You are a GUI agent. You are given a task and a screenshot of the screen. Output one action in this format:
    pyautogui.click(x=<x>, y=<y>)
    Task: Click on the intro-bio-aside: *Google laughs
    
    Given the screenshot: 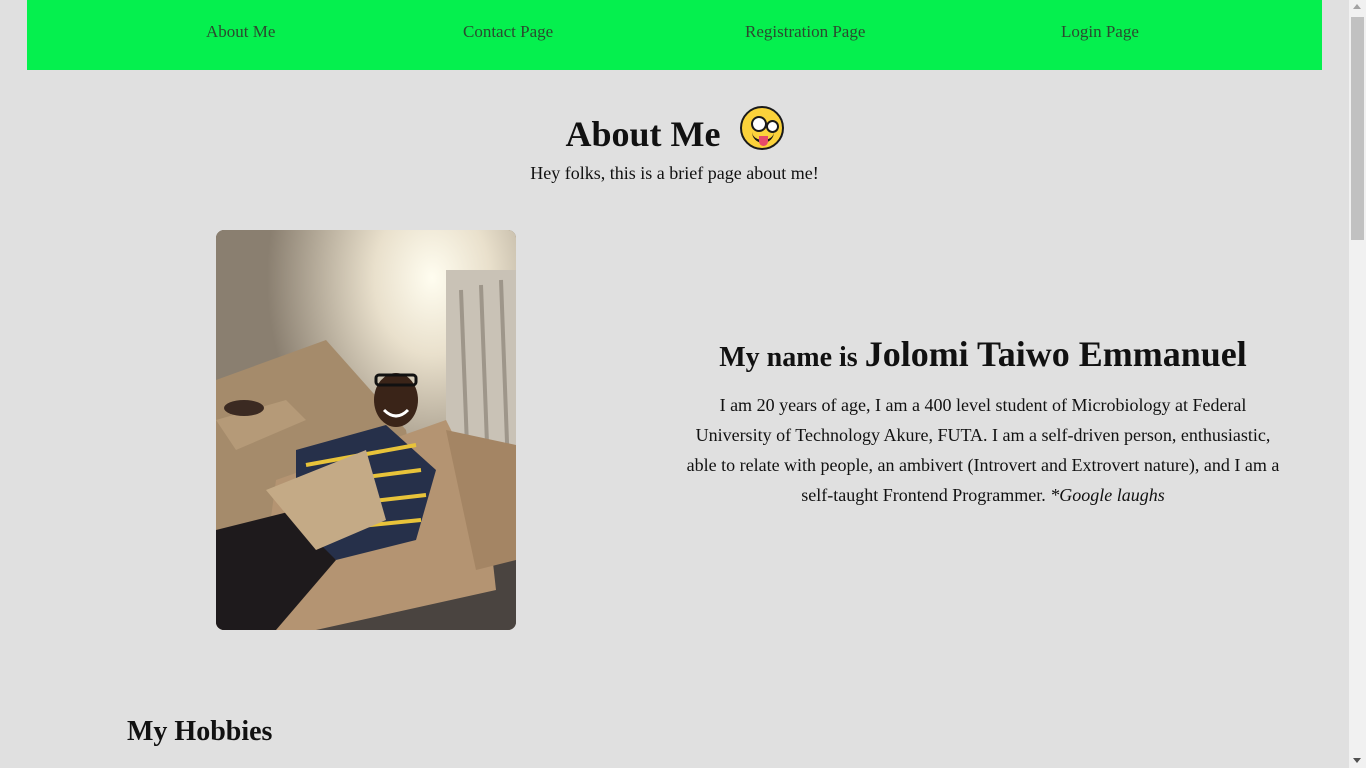 What is the action you would take?
    pyautogui.click(x=1107, y=495)
    